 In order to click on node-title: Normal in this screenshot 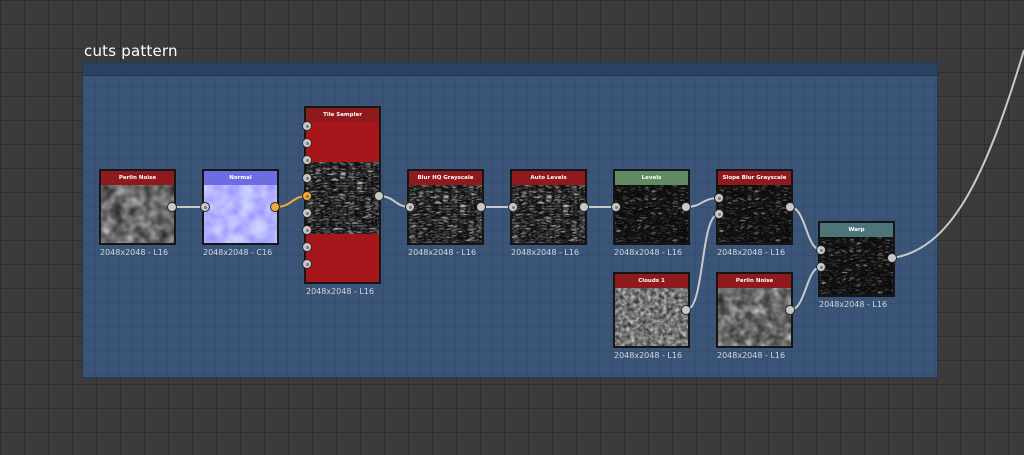, I will do `click(240, 178)`.